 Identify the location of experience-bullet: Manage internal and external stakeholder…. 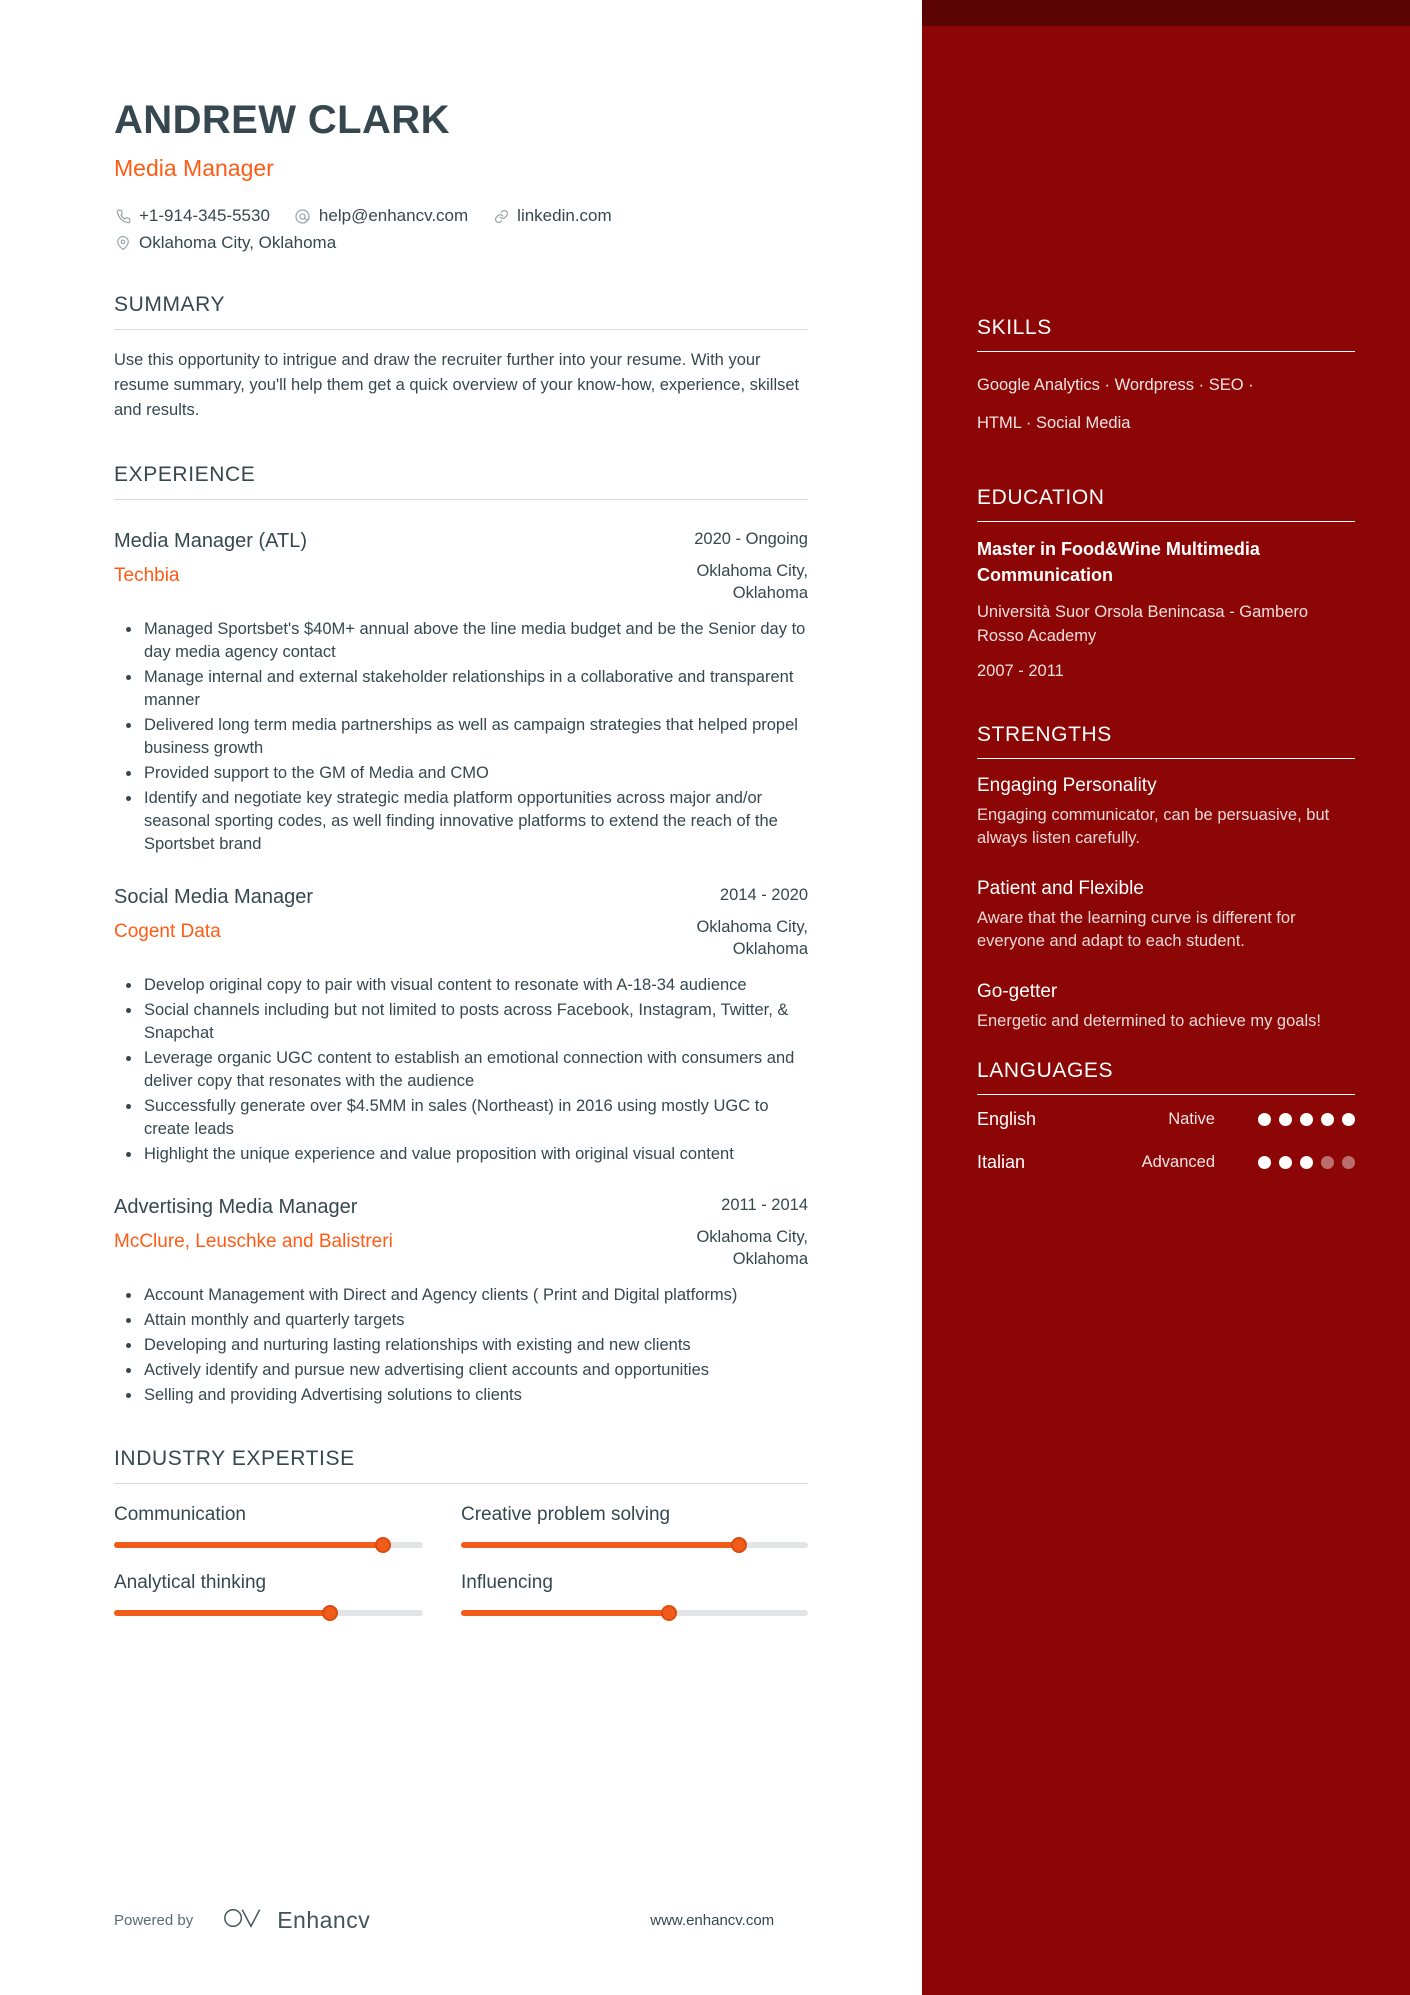
(463, 689).